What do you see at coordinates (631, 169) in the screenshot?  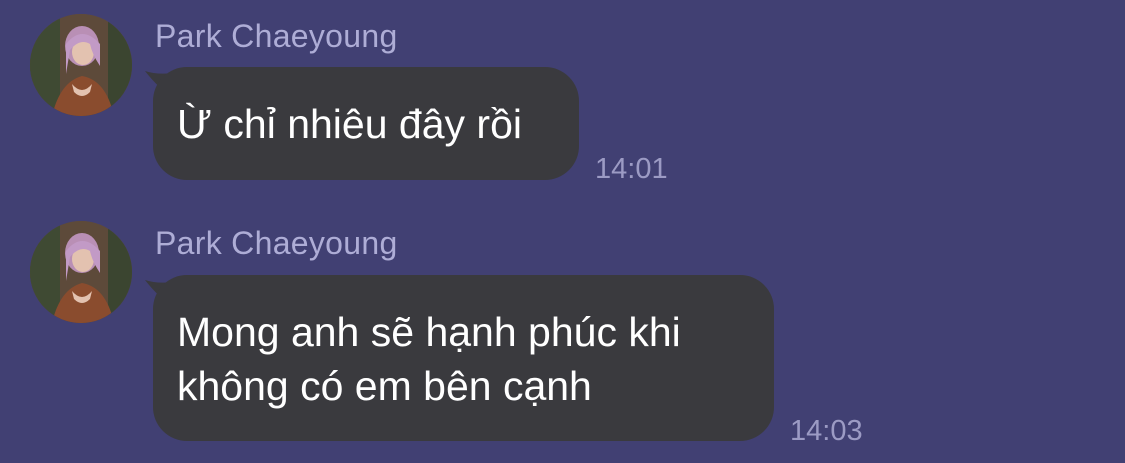 I see `message-timestamp: 14:01` at bounding box center [631, 169].